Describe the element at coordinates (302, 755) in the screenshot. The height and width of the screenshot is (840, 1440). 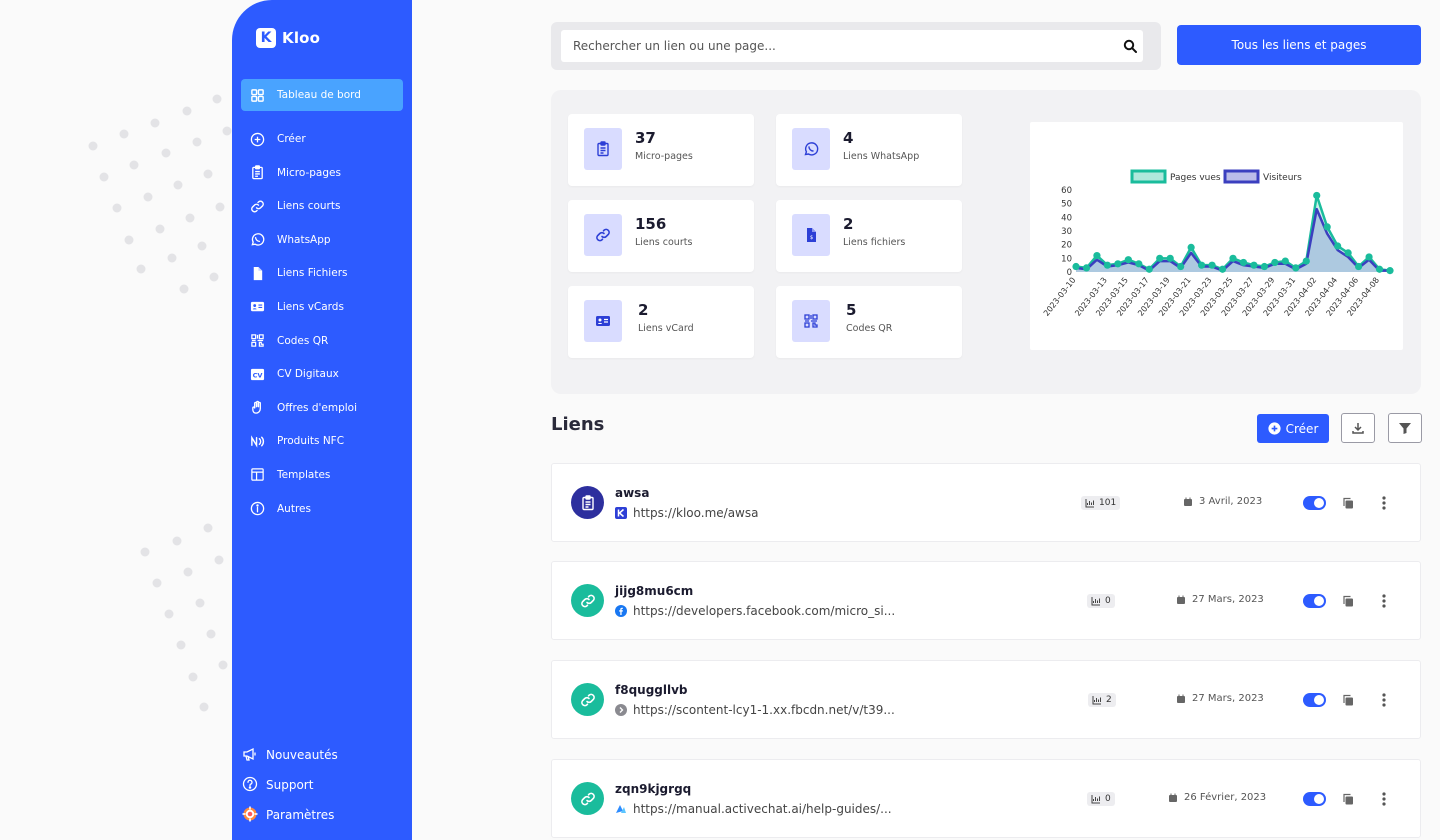
I see `sidebar-item-label: Nouveautés` at that location.